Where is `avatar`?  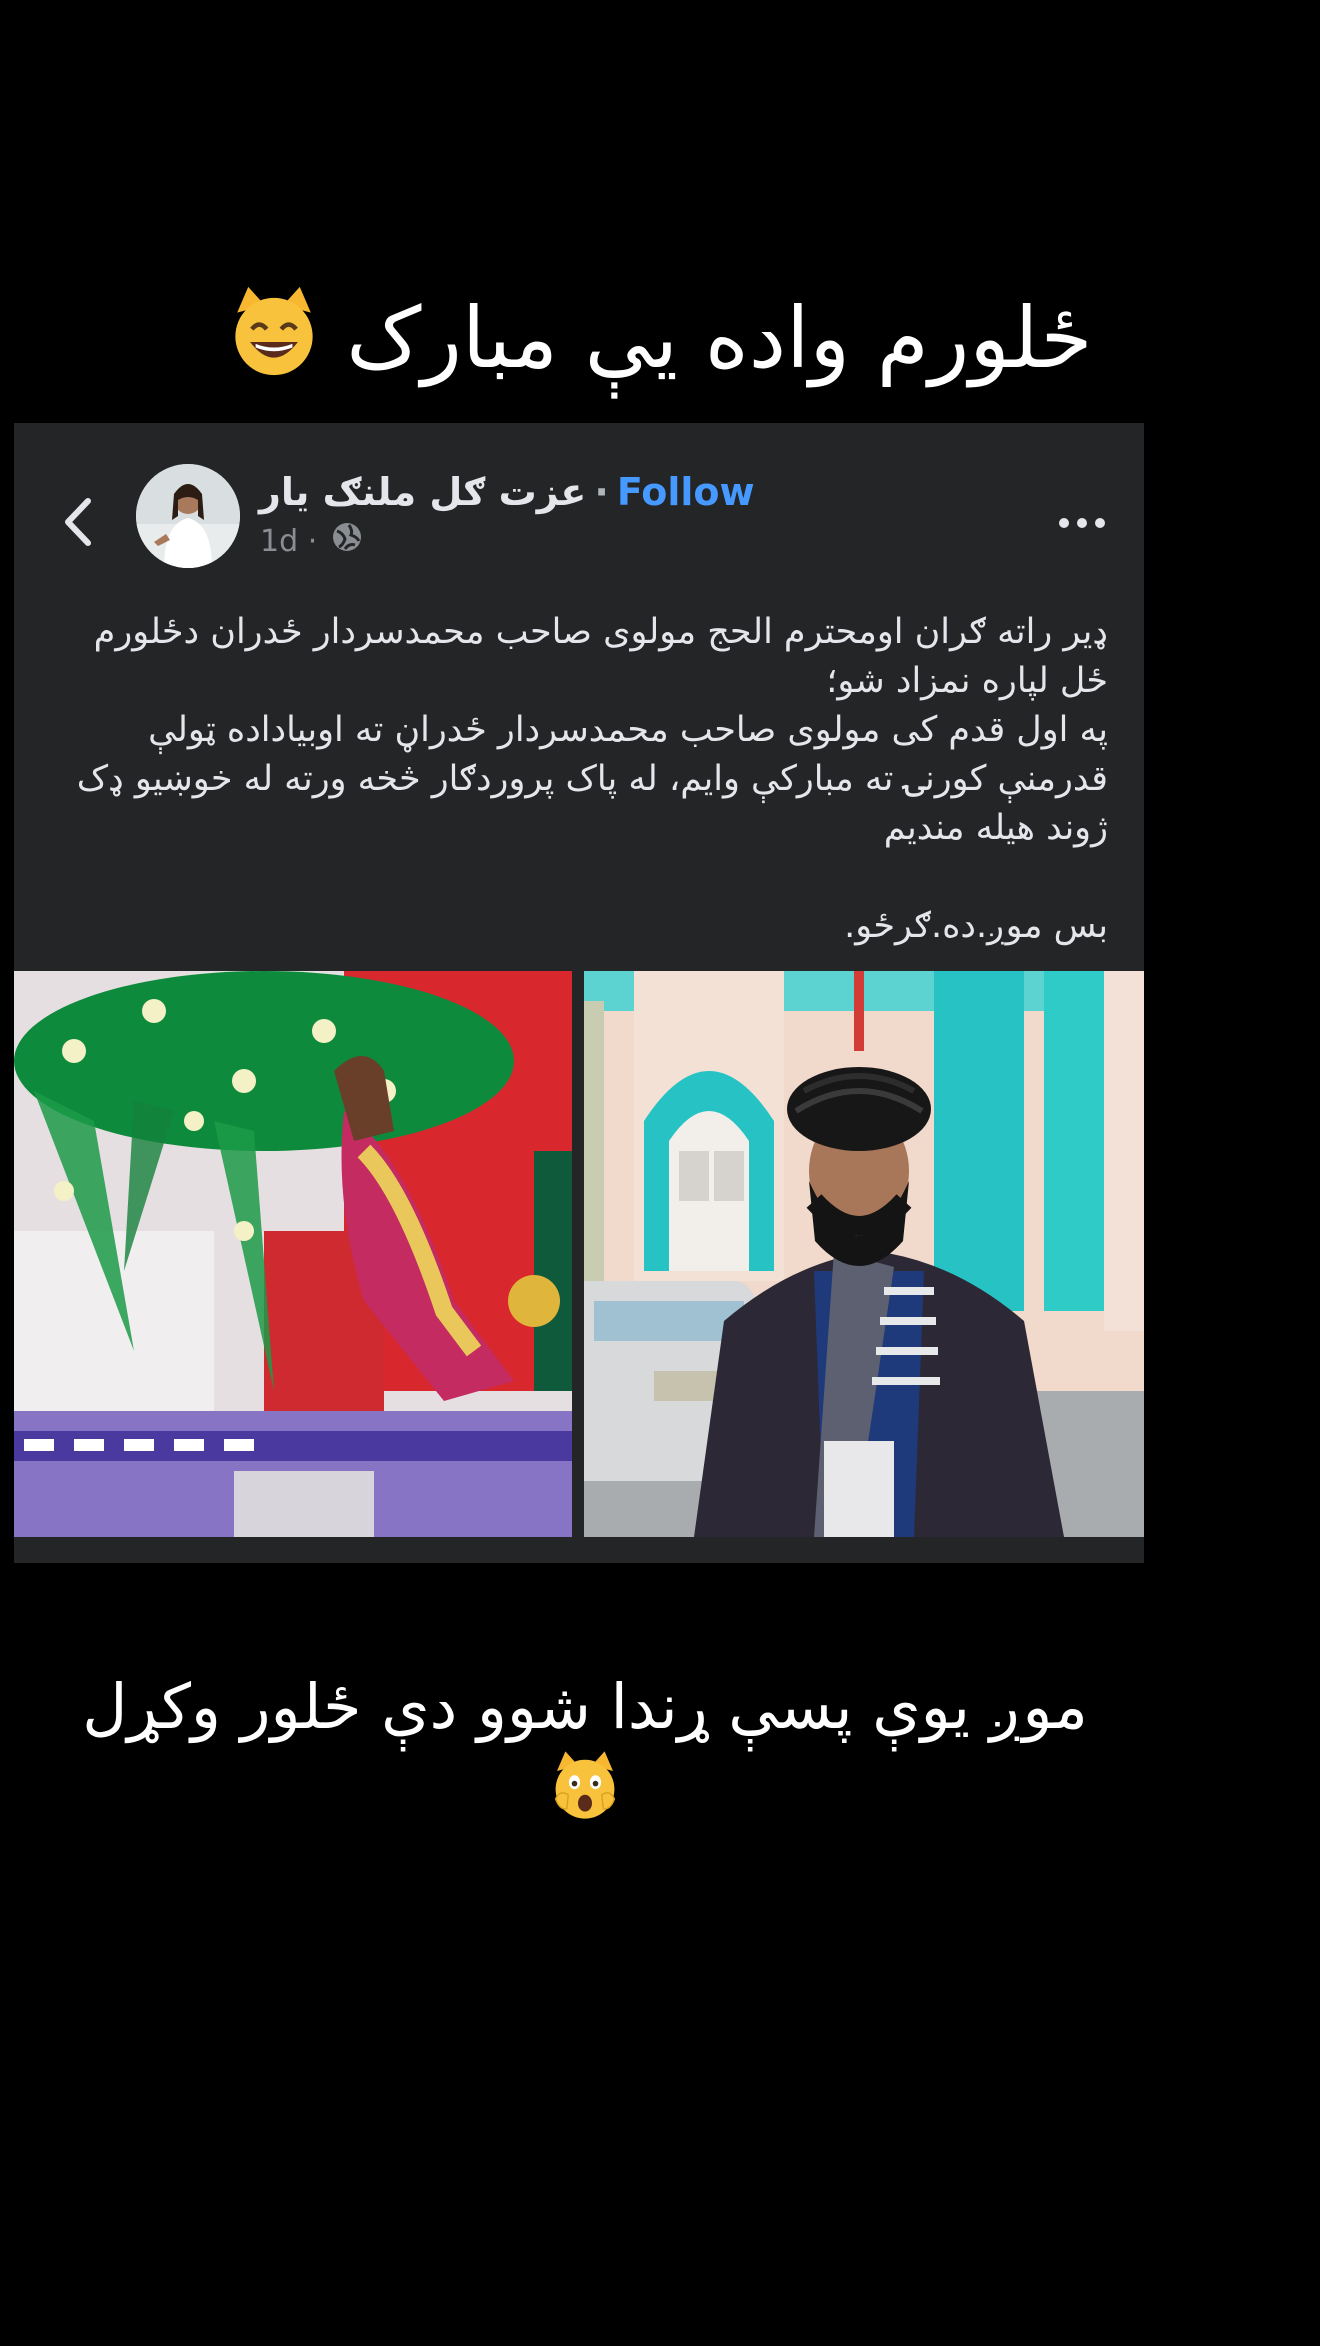 avatar is located at coordinates (188, 516).